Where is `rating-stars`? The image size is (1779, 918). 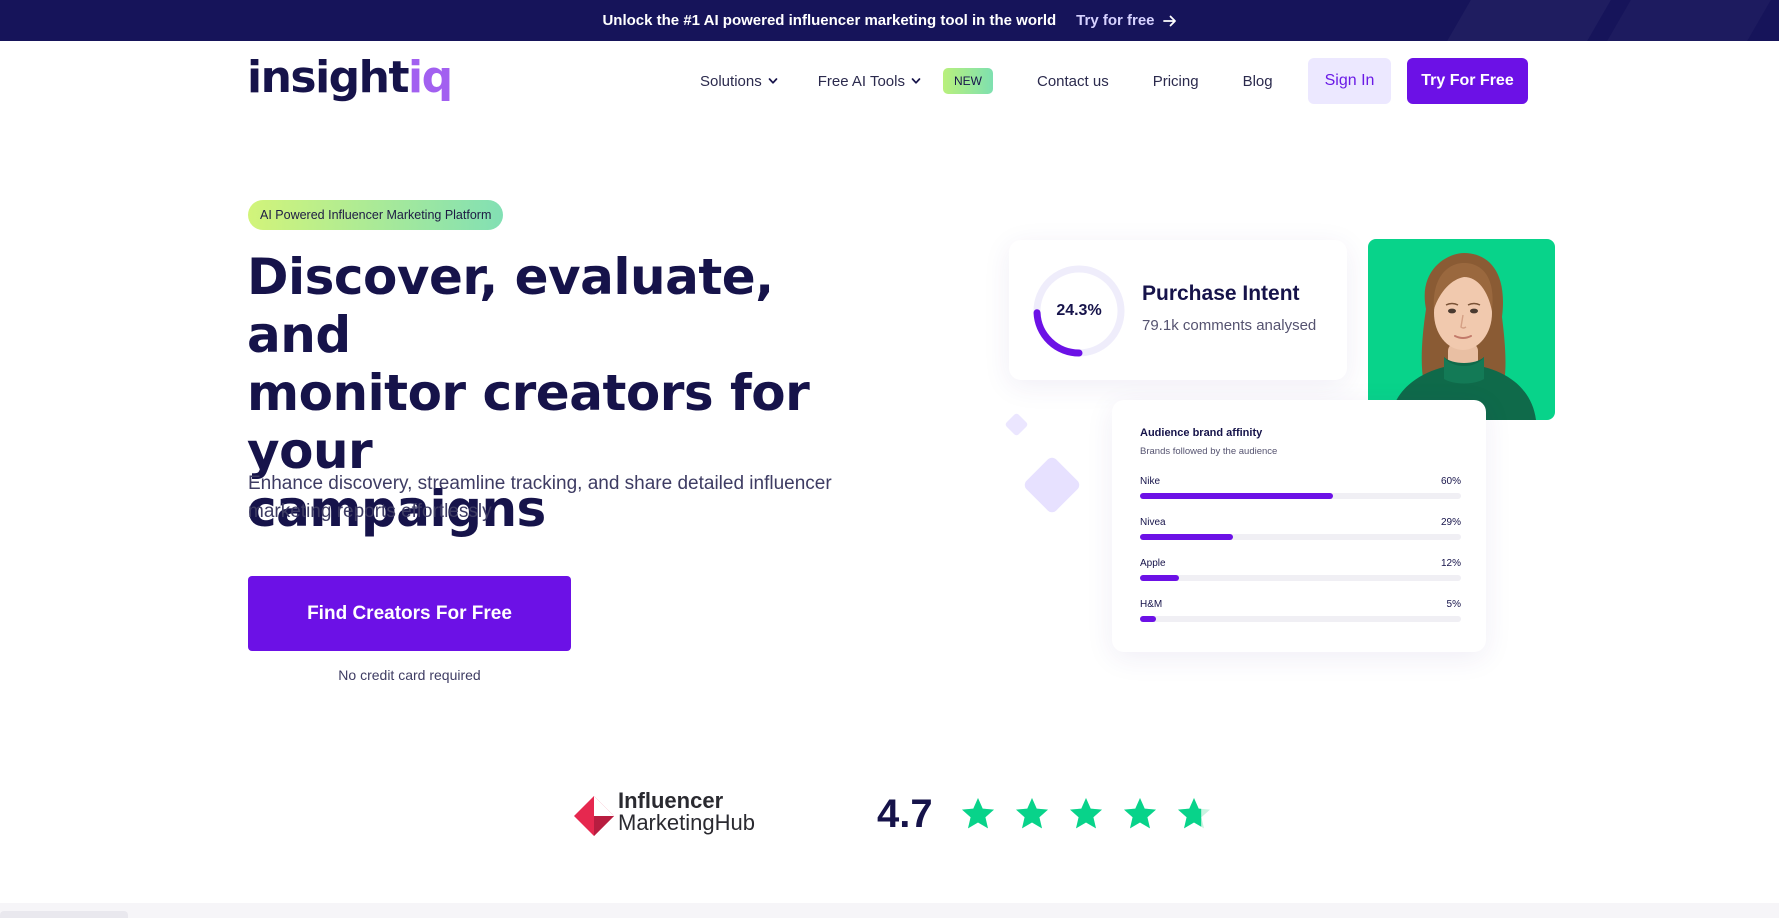
rating-stars is located at coordinates (1086, 814).